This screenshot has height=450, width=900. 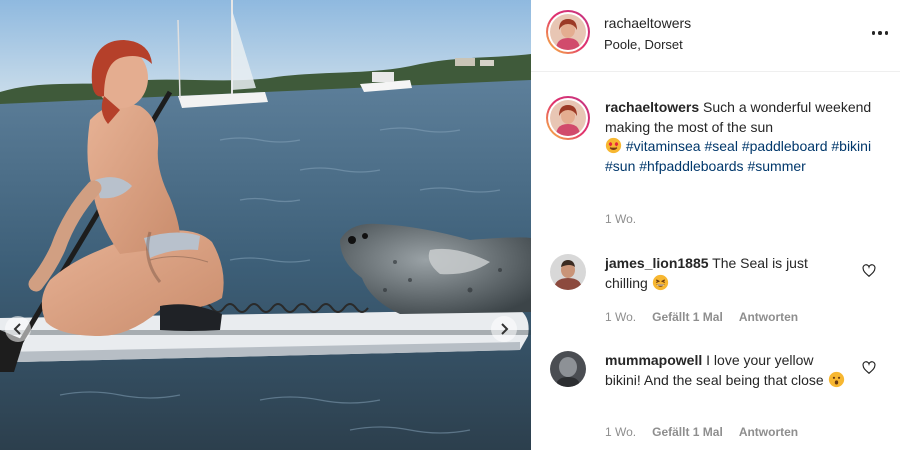 I want to click on chevron-right-icon, so click(x=505, y=329).